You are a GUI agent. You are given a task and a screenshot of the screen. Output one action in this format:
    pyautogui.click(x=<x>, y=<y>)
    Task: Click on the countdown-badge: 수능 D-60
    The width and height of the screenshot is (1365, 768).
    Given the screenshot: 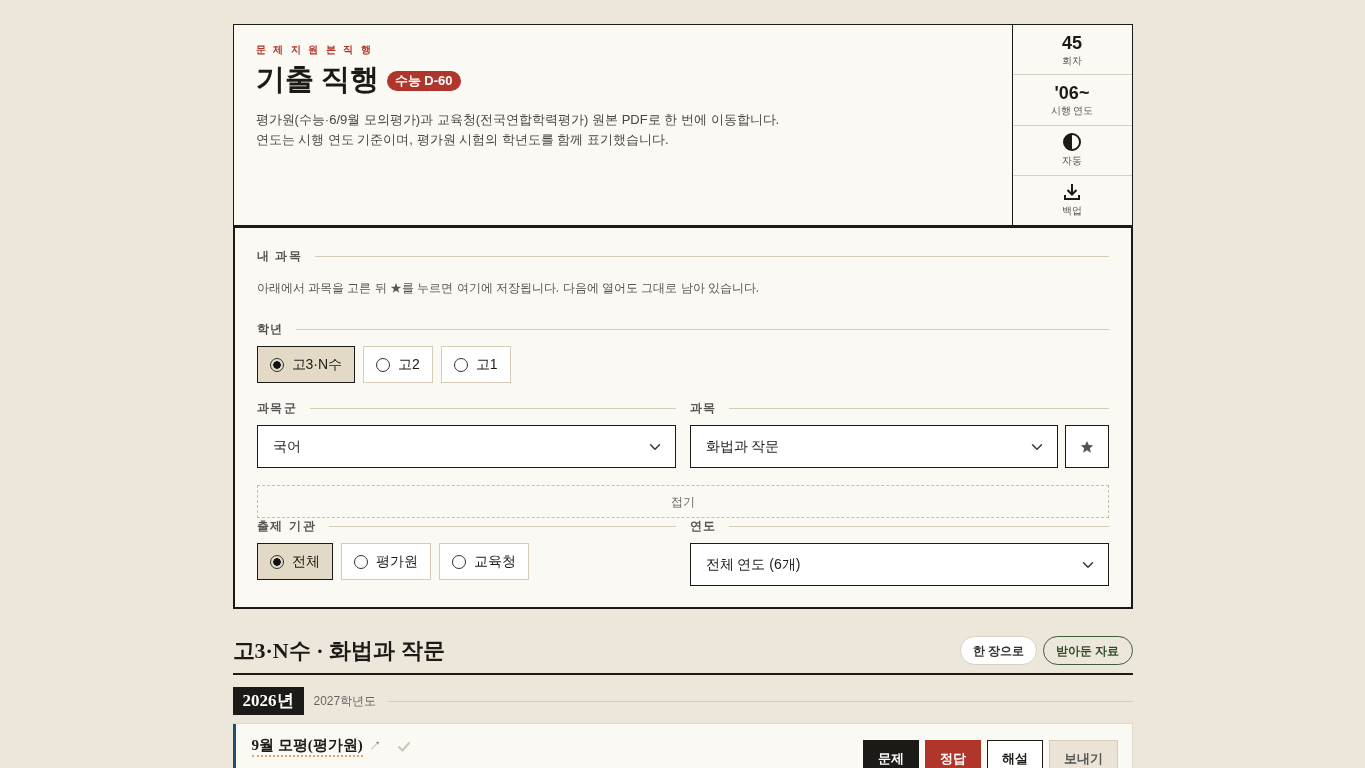 What is the action you would take?
    pyautogui.click(x=423, y=80)
    